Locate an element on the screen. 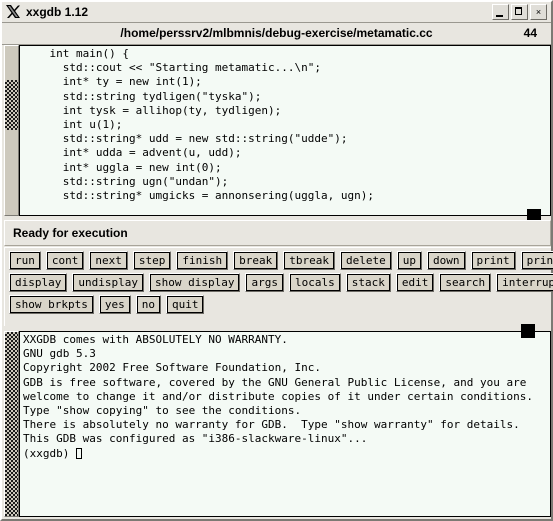  command-button-search: search is located at coordinates (465, 282).